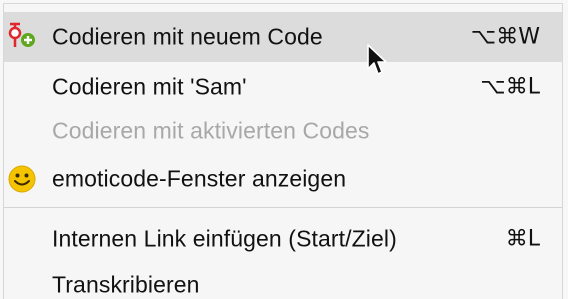 The image size is (568, 299). I want to click on code-plus-icon, so click(22, 37).